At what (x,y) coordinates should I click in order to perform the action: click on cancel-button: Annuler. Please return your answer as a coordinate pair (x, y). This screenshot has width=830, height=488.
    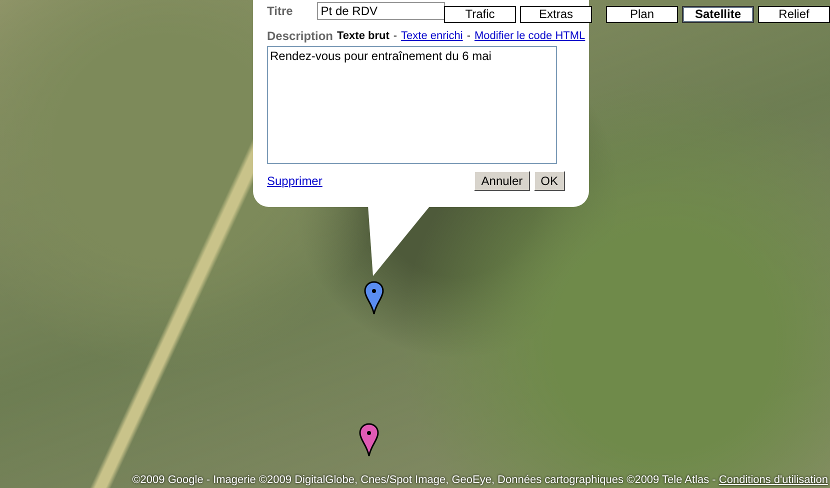
    Looking at the image, I should click on (502, 181).